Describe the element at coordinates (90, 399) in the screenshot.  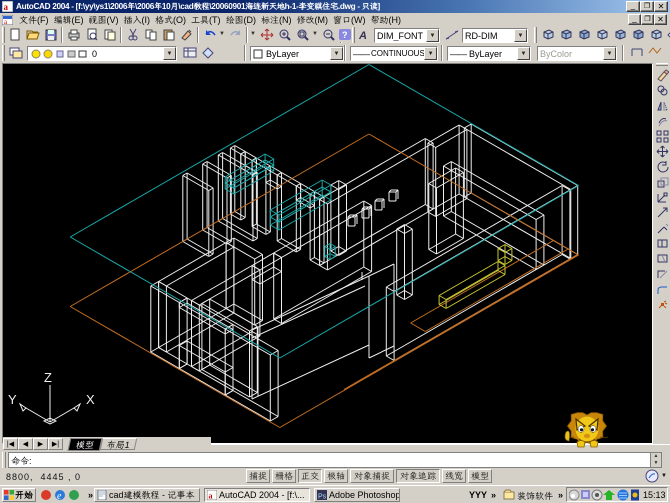
I see `svg-text: X` at that location.